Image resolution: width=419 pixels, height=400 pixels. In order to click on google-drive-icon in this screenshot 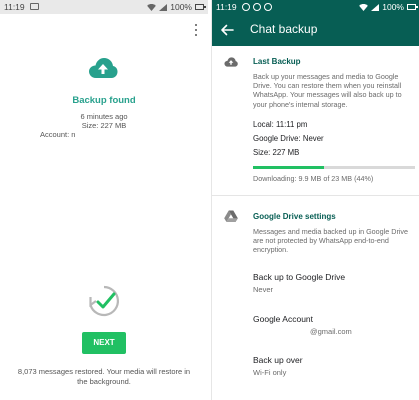, I will do `click(231, 216)`.